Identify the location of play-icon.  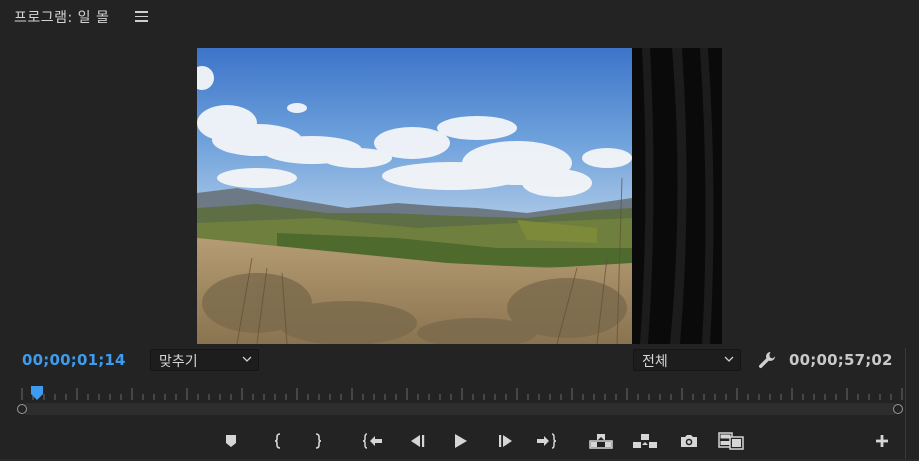
(461, 441).